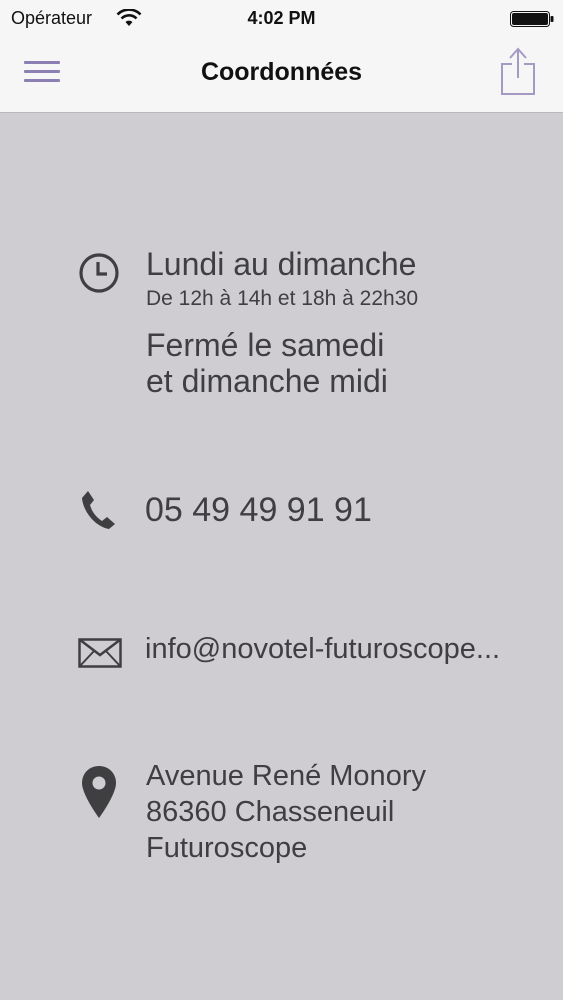 The height and width of the screenshot is (1000, 563). What do you see at coordinates (227, 848) in the screenshot?
I see `address-line3: Futuroscope` at bounding box center [227, 848].